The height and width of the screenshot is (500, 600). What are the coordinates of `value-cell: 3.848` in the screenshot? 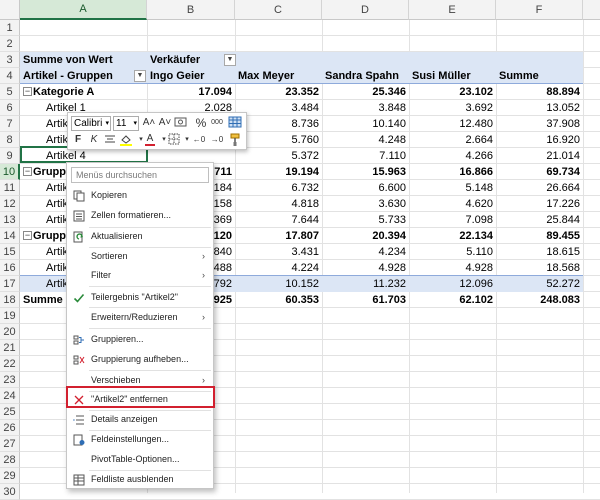 It's located at (365, 108).